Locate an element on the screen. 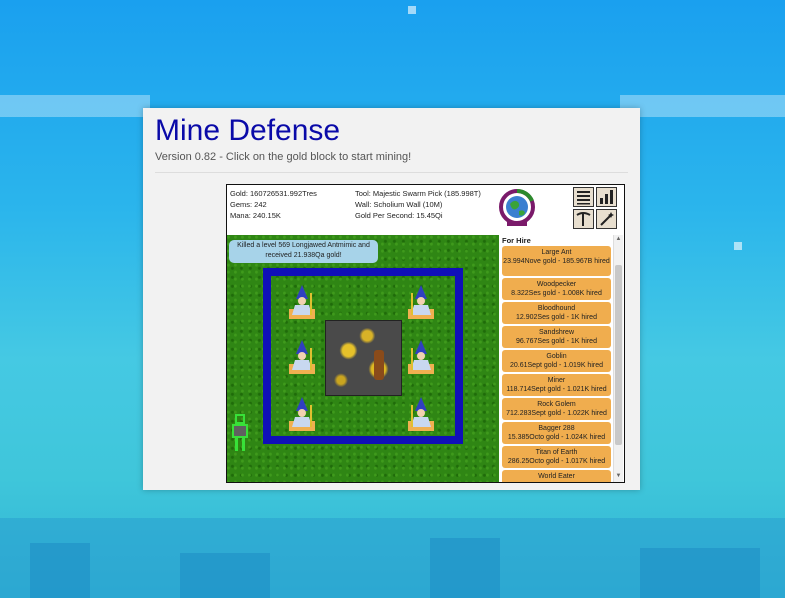 Image resolution: width=785 pixels, height=598 pixels. hire-name: Rock Golem is located at coordinates (556, 404).